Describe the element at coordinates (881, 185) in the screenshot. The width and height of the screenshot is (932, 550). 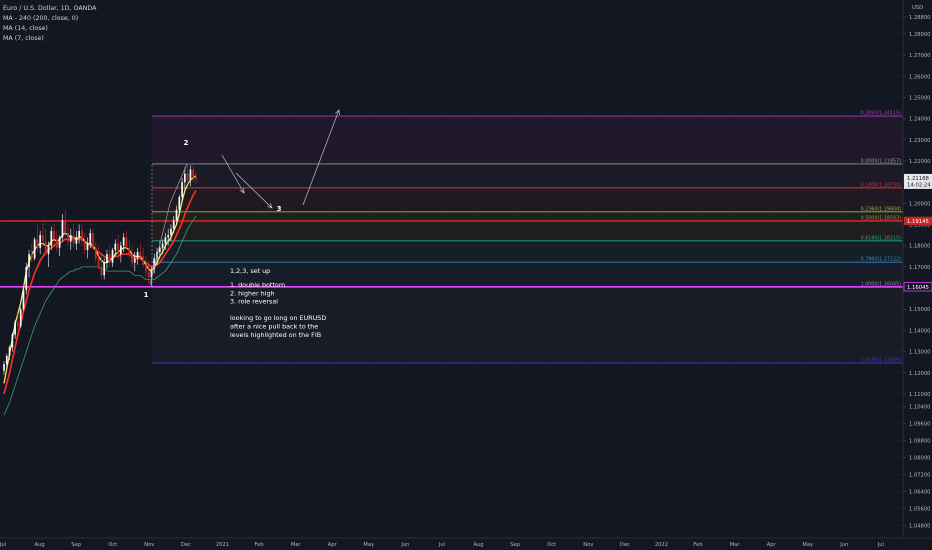
I see `fib-level-label: 0.1000(1.20730)` at that location.